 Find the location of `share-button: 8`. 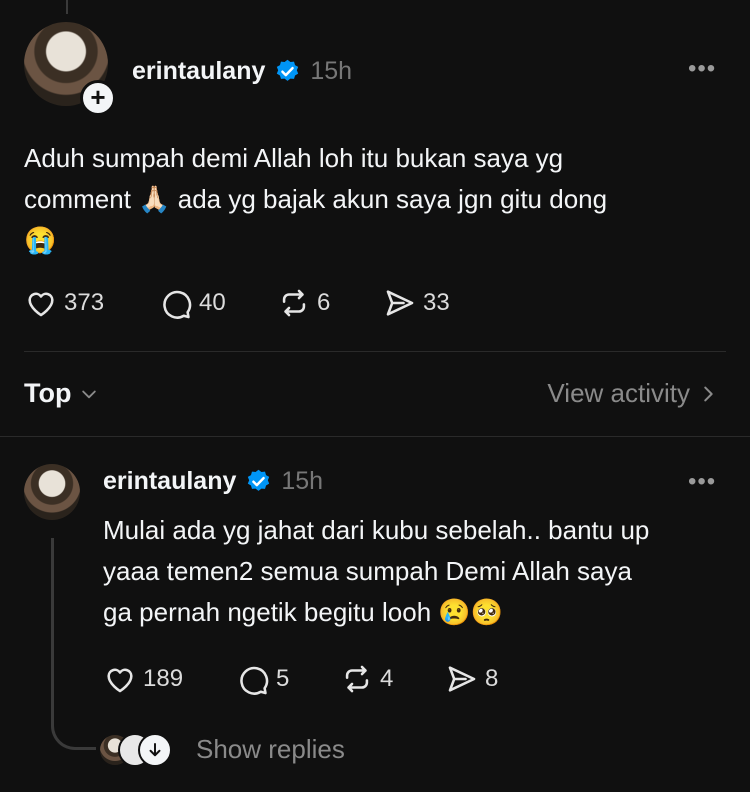

share-button: 8 is located at coordinates (485, 679).